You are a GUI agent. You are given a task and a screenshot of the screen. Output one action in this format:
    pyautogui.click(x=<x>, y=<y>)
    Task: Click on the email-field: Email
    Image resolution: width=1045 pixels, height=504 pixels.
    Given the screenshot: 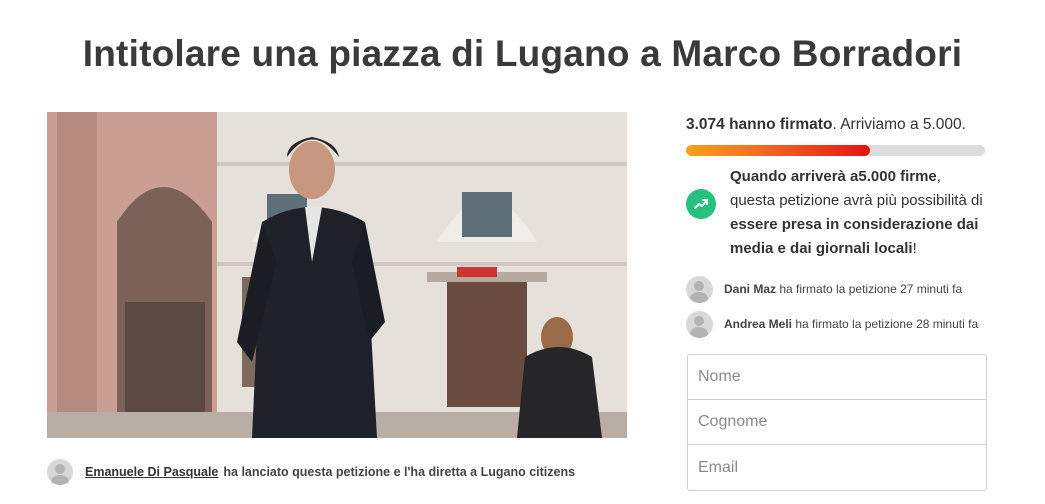 What is the action you would take?
    pyautogui.click(x=837, y=467)
    